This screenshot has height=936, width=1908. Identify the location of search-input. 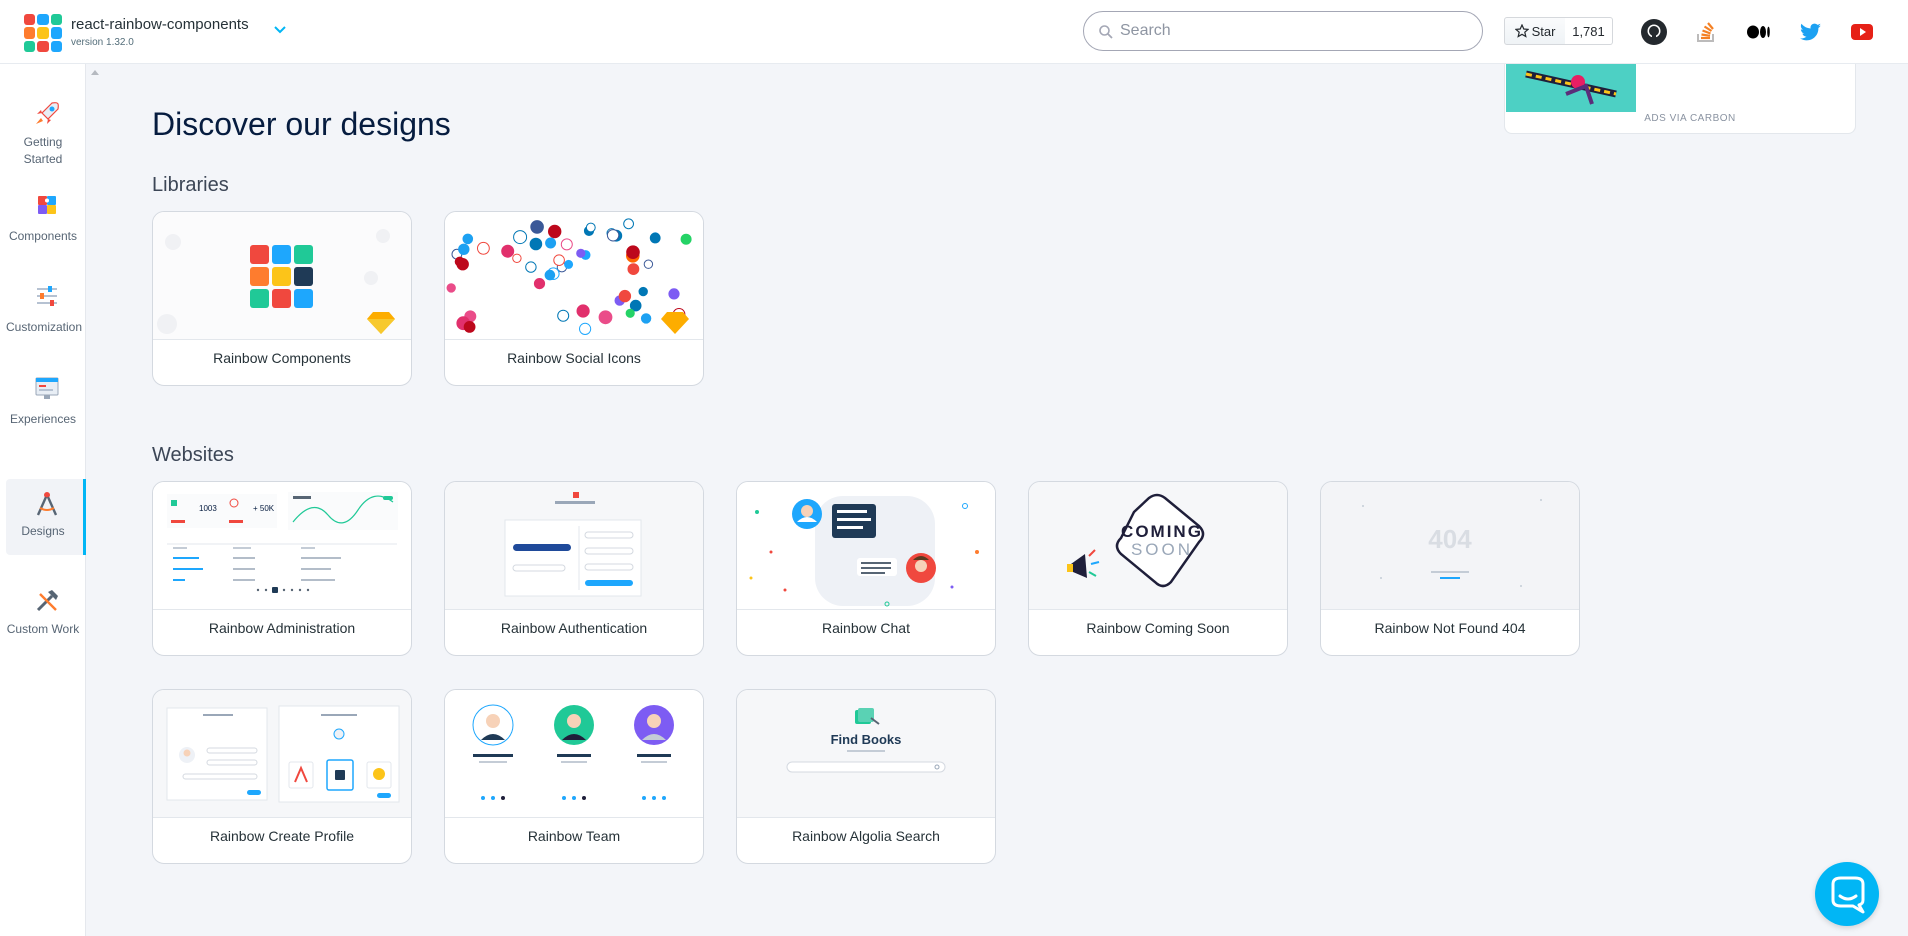
(1295, 31).